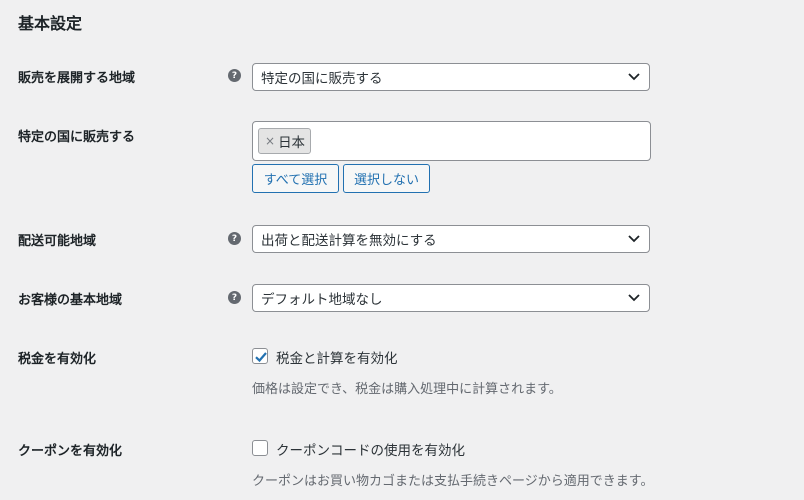 The image size is (804, 500). Describe the element at coordinates (451, 77) in the screenshot. I see `selling-location-select: 特定の国に販売する` at that location.